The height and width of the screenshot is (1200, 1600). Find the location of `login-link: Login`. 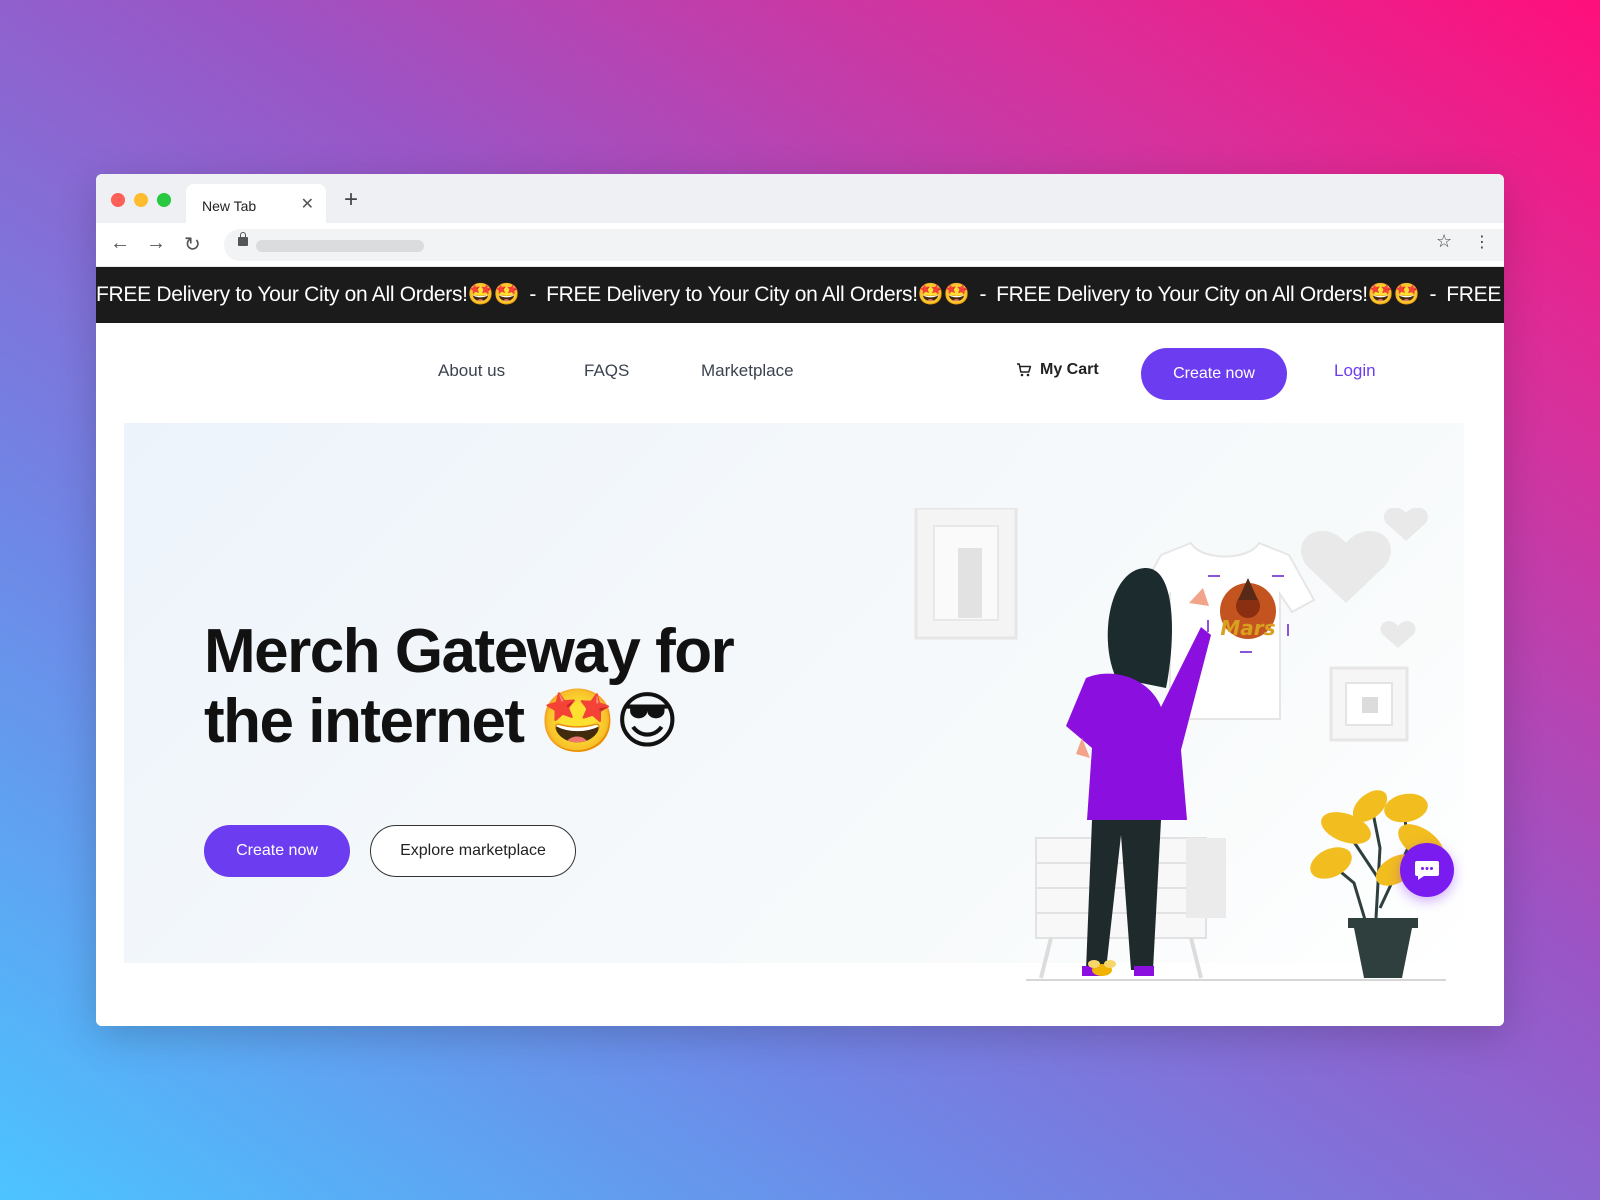

login-link: Login is located at coordinates (1355, 371).